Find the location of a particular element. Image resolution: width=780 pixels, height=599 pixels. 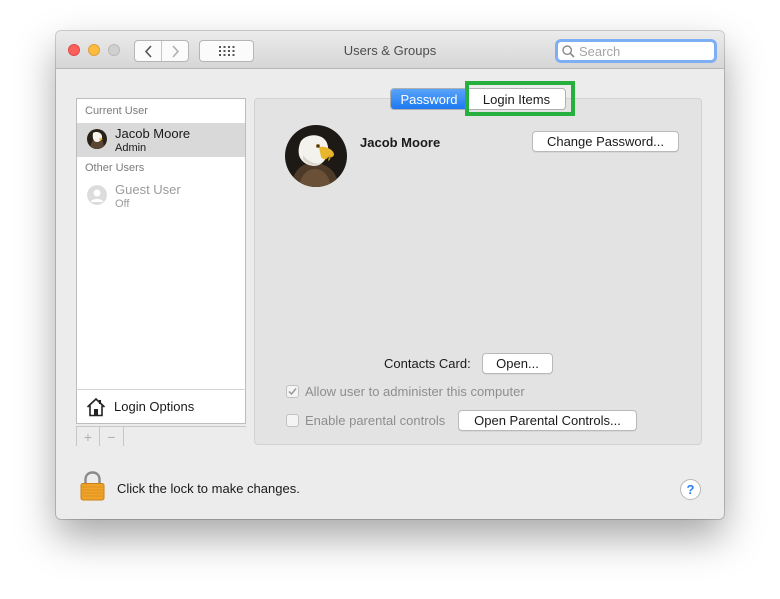

contacts-card-label: Contacts Card: is located at coordinates (427, 363).